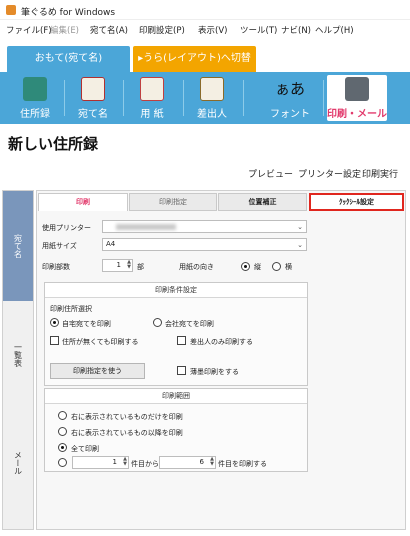  What do you see at coordinates (18, 246) in the screenshot?
I see `sidetab-atena: 宛て名` at bounding box center [18, 246].